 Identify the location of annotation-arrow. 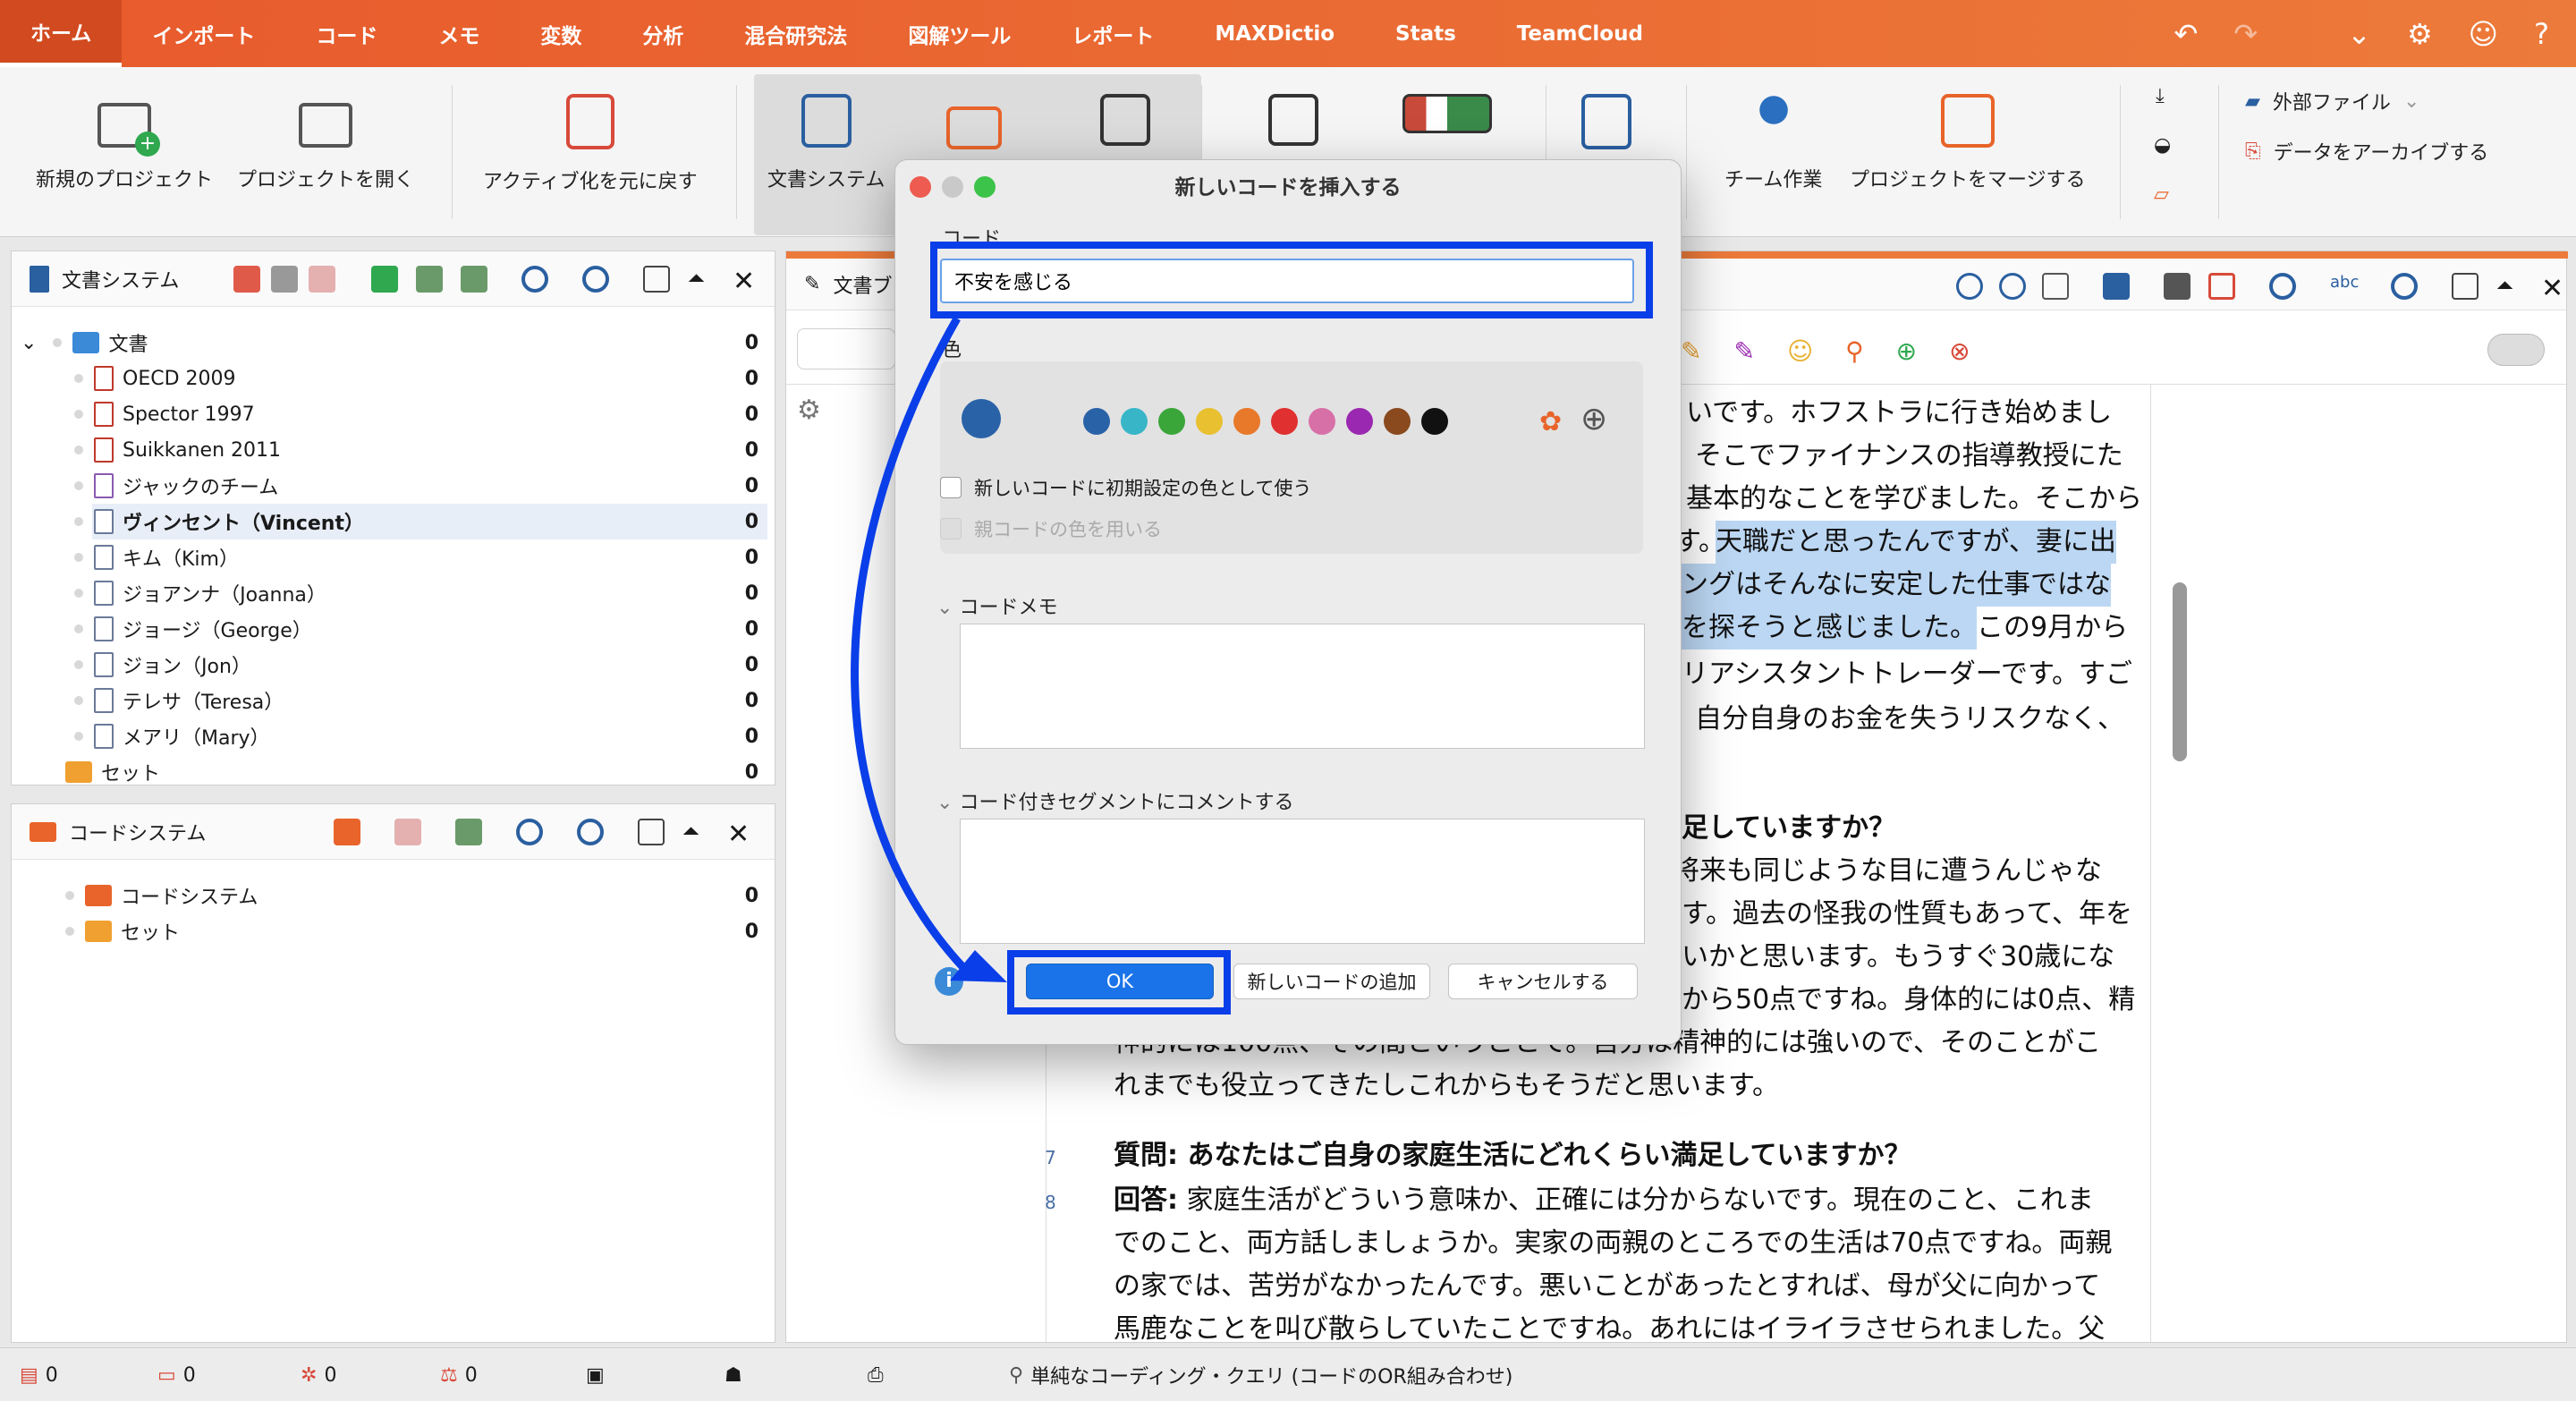
(929, 649).